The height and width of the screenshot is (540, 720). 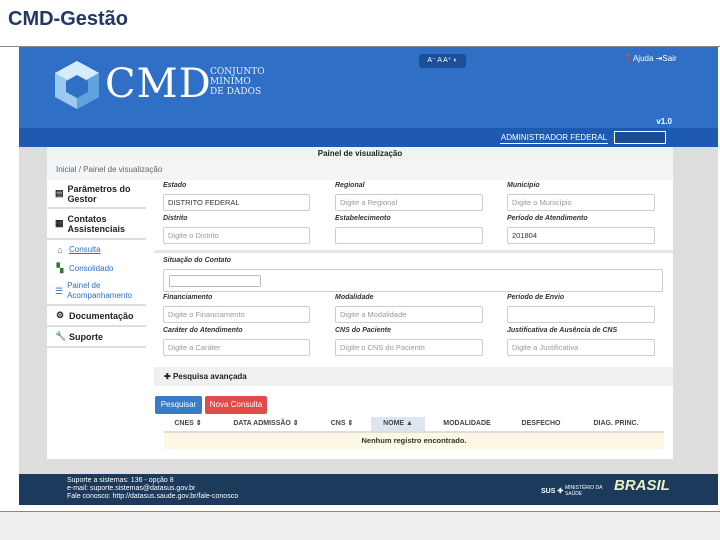 What do you see at coordinates (77, 85) in the screenshot?
I see `cube-logo-icon` at bounding box center [77, 85].